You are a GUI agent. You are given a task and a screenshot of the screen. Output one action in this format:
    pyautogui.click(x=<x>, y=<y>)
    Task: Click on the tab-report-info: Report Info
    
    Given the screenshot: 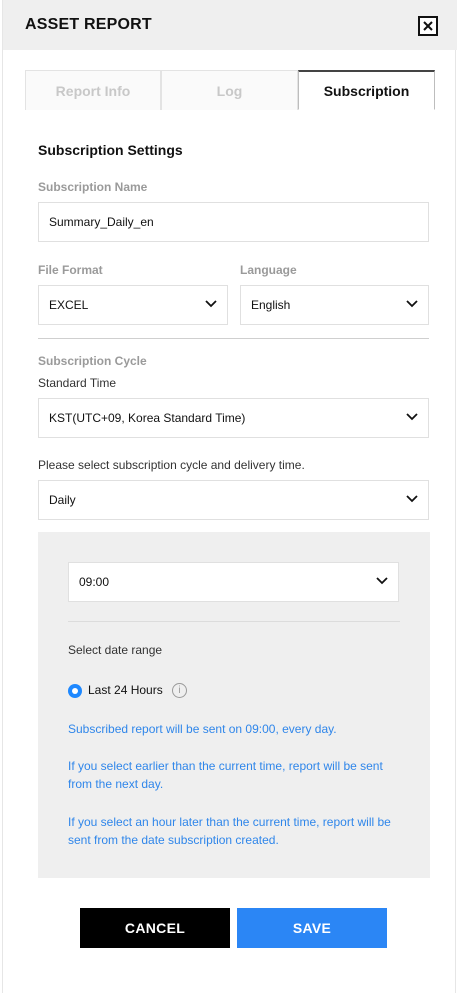 What is the action you would take?
    pyautogui.click(x=93, y=90)
    